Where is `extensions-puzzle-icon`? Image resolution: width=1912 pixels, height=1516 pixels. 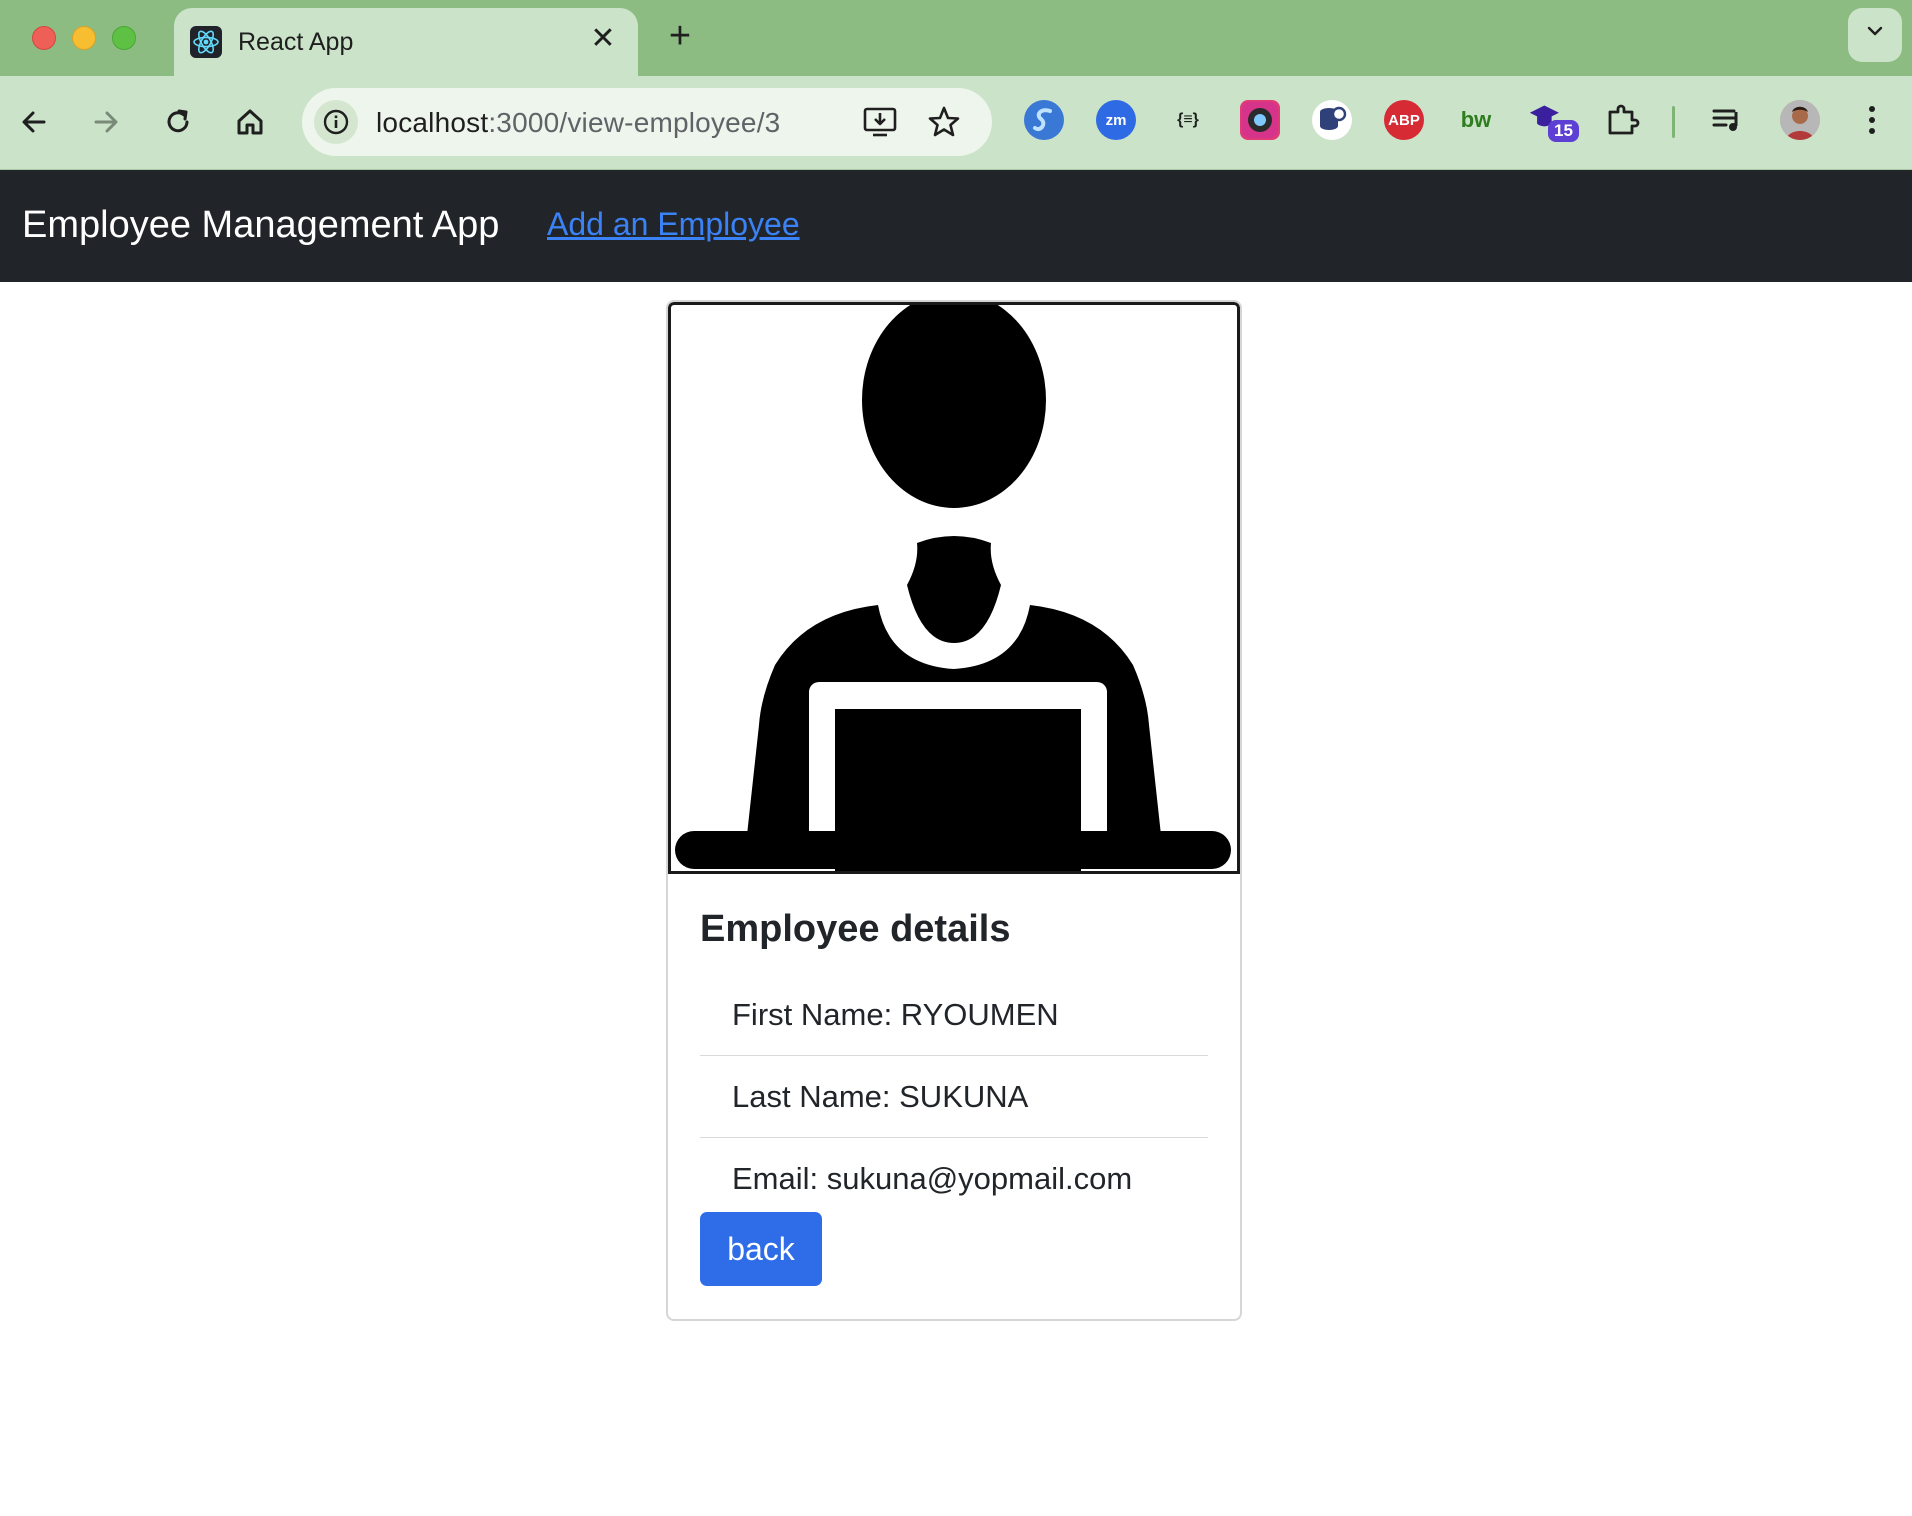 extensions-puzzle-icon is located at coordinates (1622, 120).